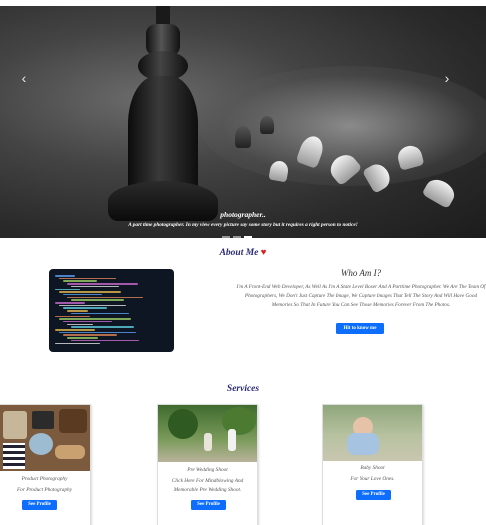 The height and width of the screenshot is (525, 486). I want to click on code-screen-image, so click(111, 310).